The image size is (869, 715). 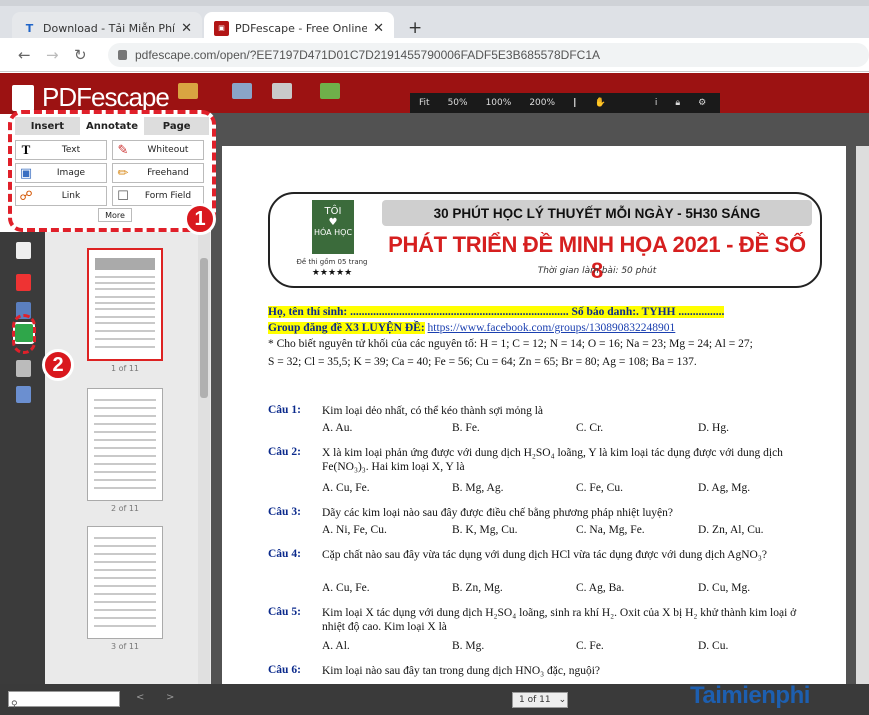 What do you see at coordinates (26, 173) in the screenshot?
I see `image-icon: ▣` at bounding box center [26, 173].